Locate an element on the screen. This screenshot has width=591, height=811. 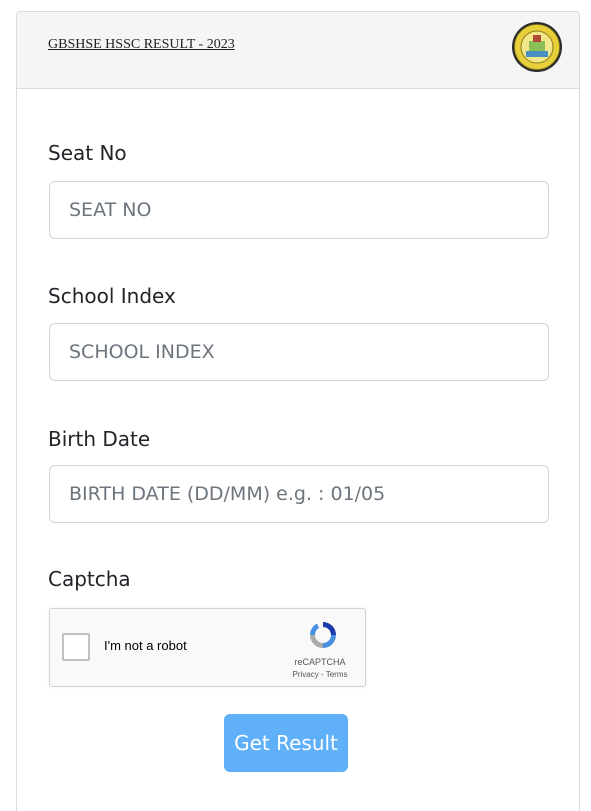
captcha-label: Captcha is located at coordinates (89, 579).